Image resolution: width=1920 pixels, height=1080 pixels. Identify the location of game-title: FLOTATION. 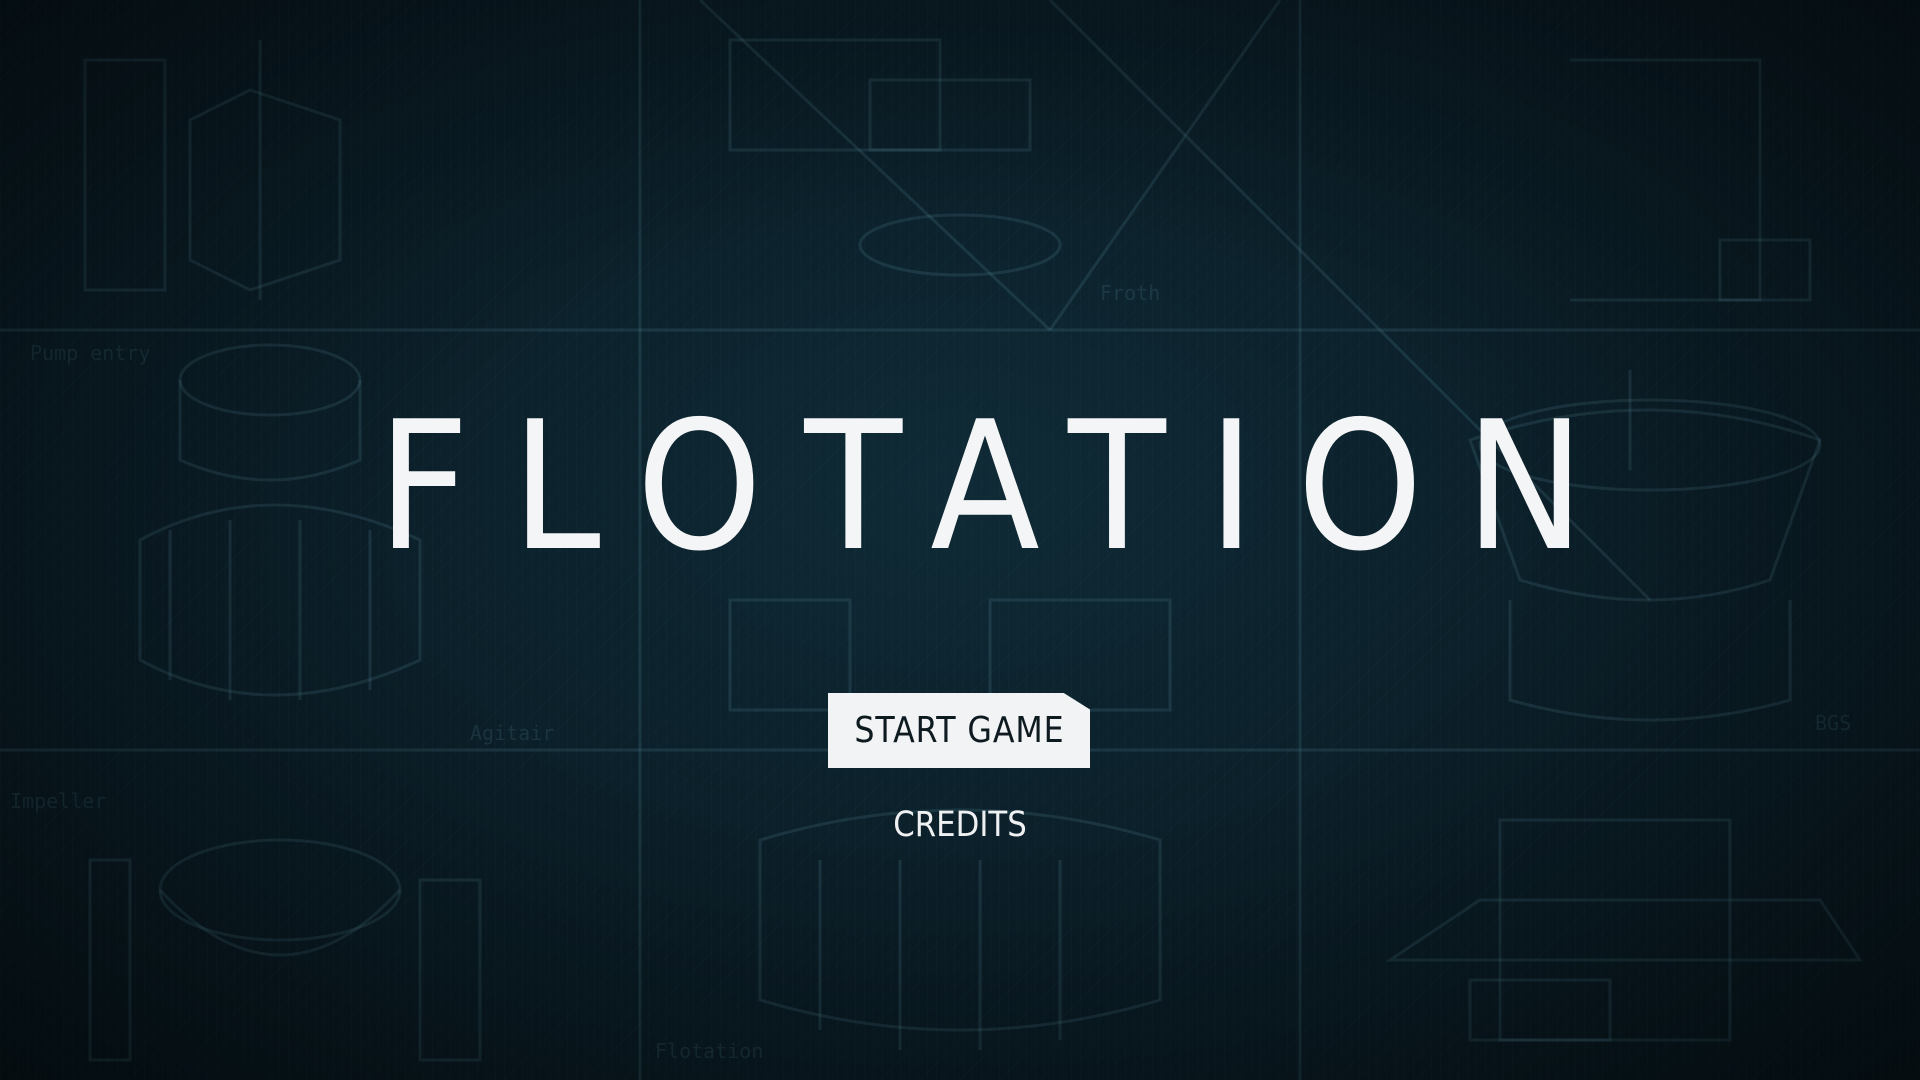
(1002, 486).